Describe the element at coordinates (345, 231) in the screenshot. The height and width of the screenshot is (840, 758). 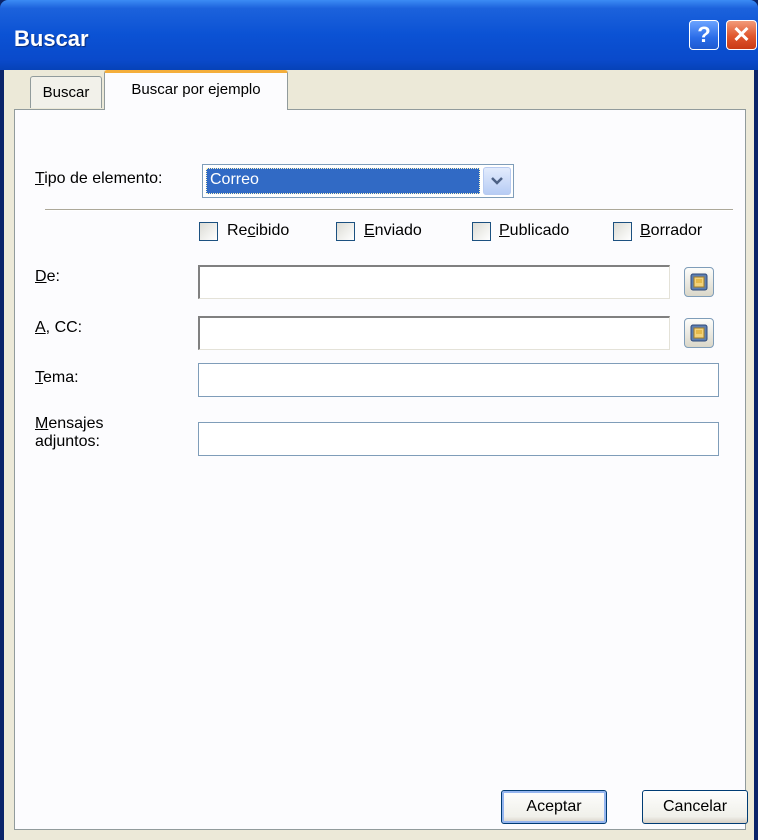
I see `checkbox-enviado` at that location.